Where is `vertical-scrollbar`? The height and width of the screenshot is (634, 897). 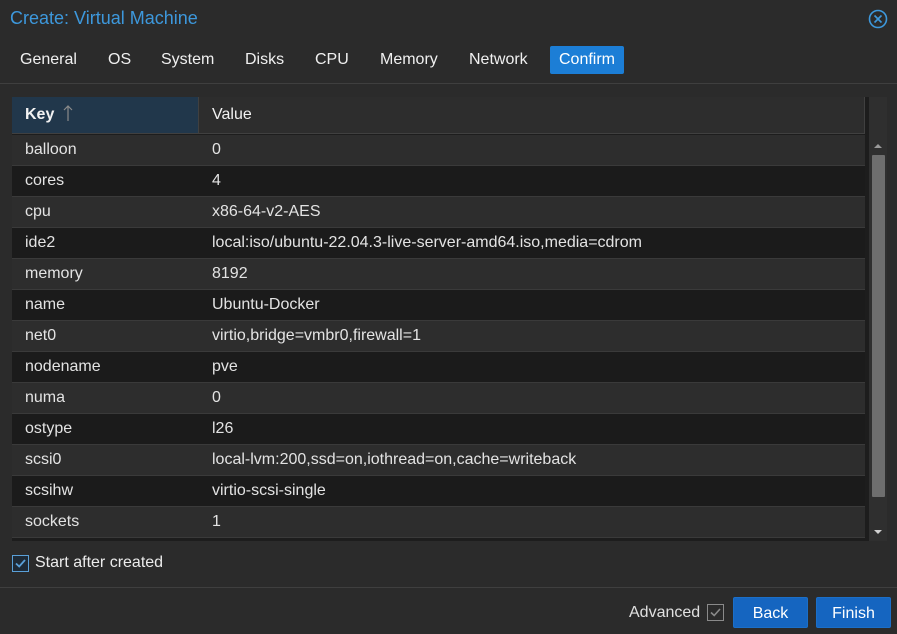 vertical-scrollbar is located at coordinates (878, 319).